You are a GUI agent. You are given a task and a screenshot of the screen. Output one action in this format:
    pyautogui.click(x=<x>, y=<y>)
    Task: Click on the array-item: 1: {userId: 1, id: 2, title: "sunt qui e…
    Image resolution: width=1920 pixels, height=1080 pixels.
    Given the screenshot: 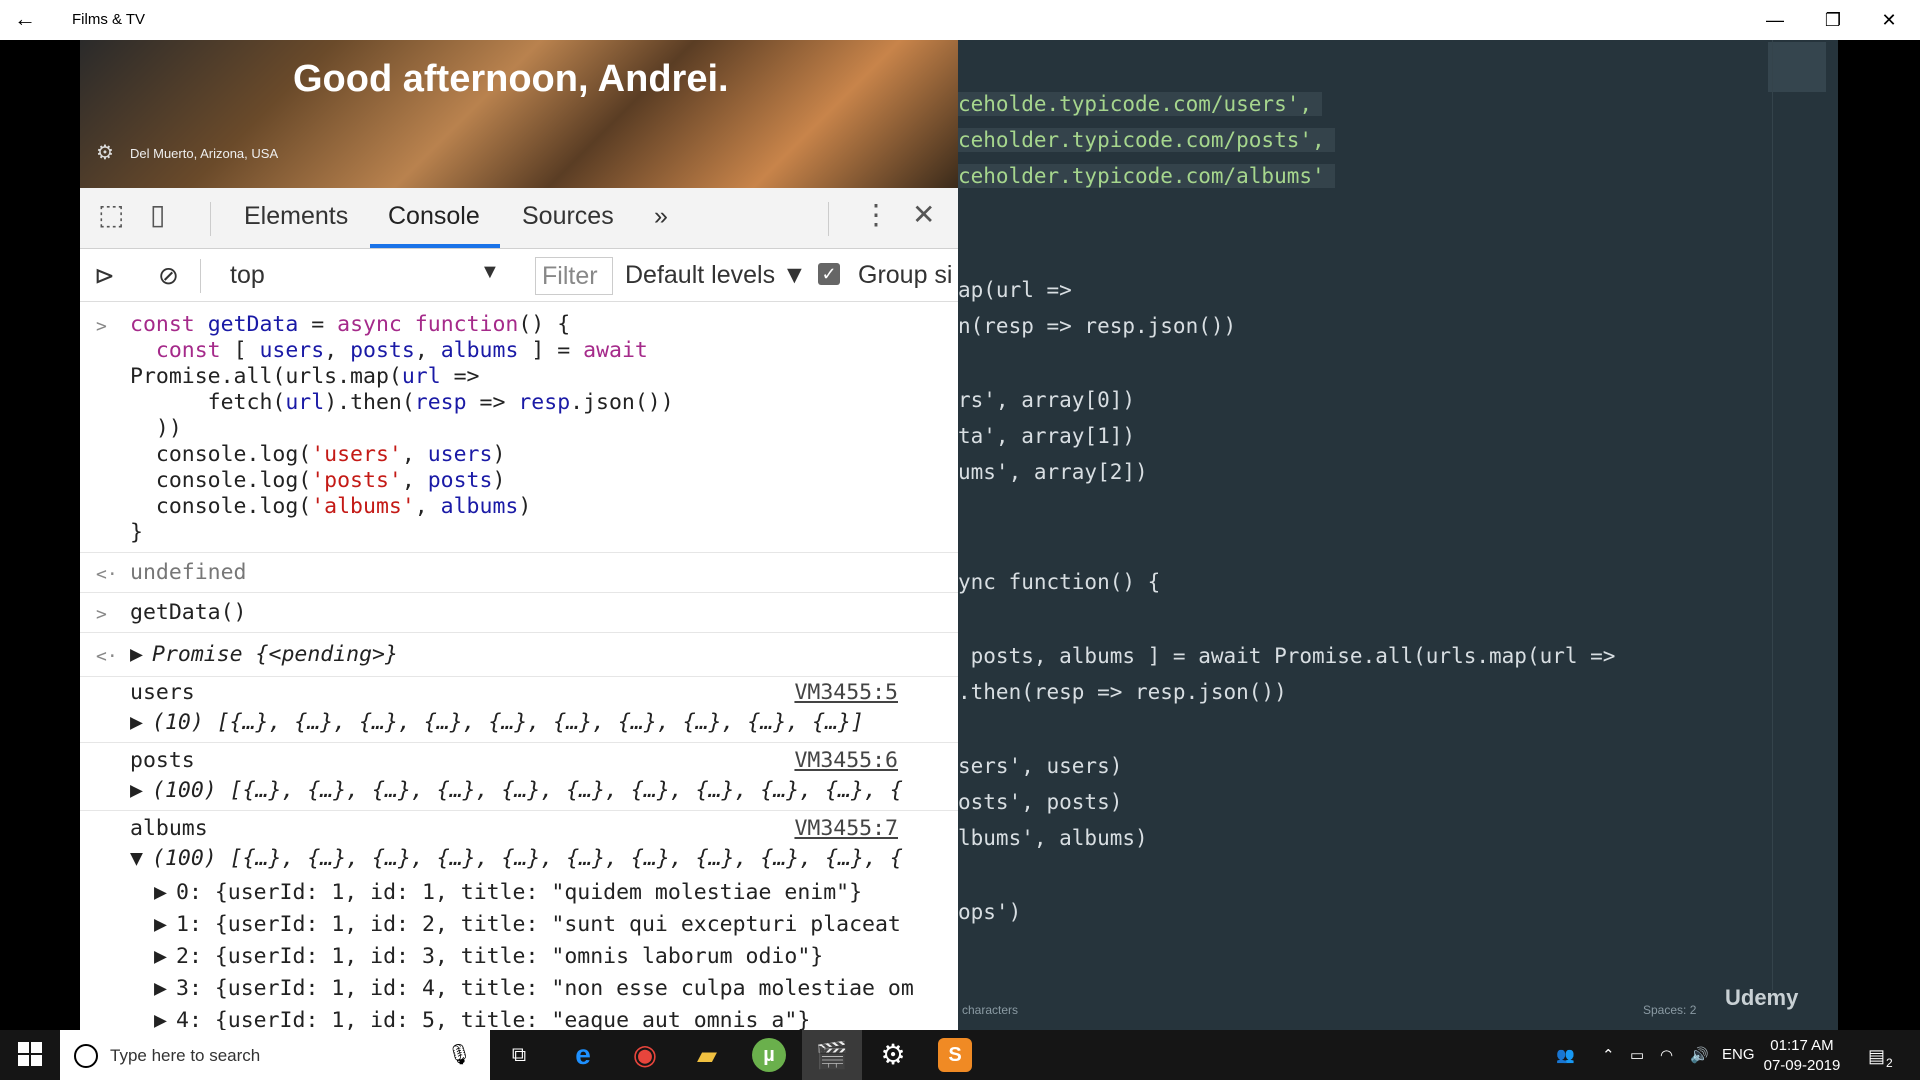 What is the action you would take?
    pyautogui.click(x=538, y=924)
    